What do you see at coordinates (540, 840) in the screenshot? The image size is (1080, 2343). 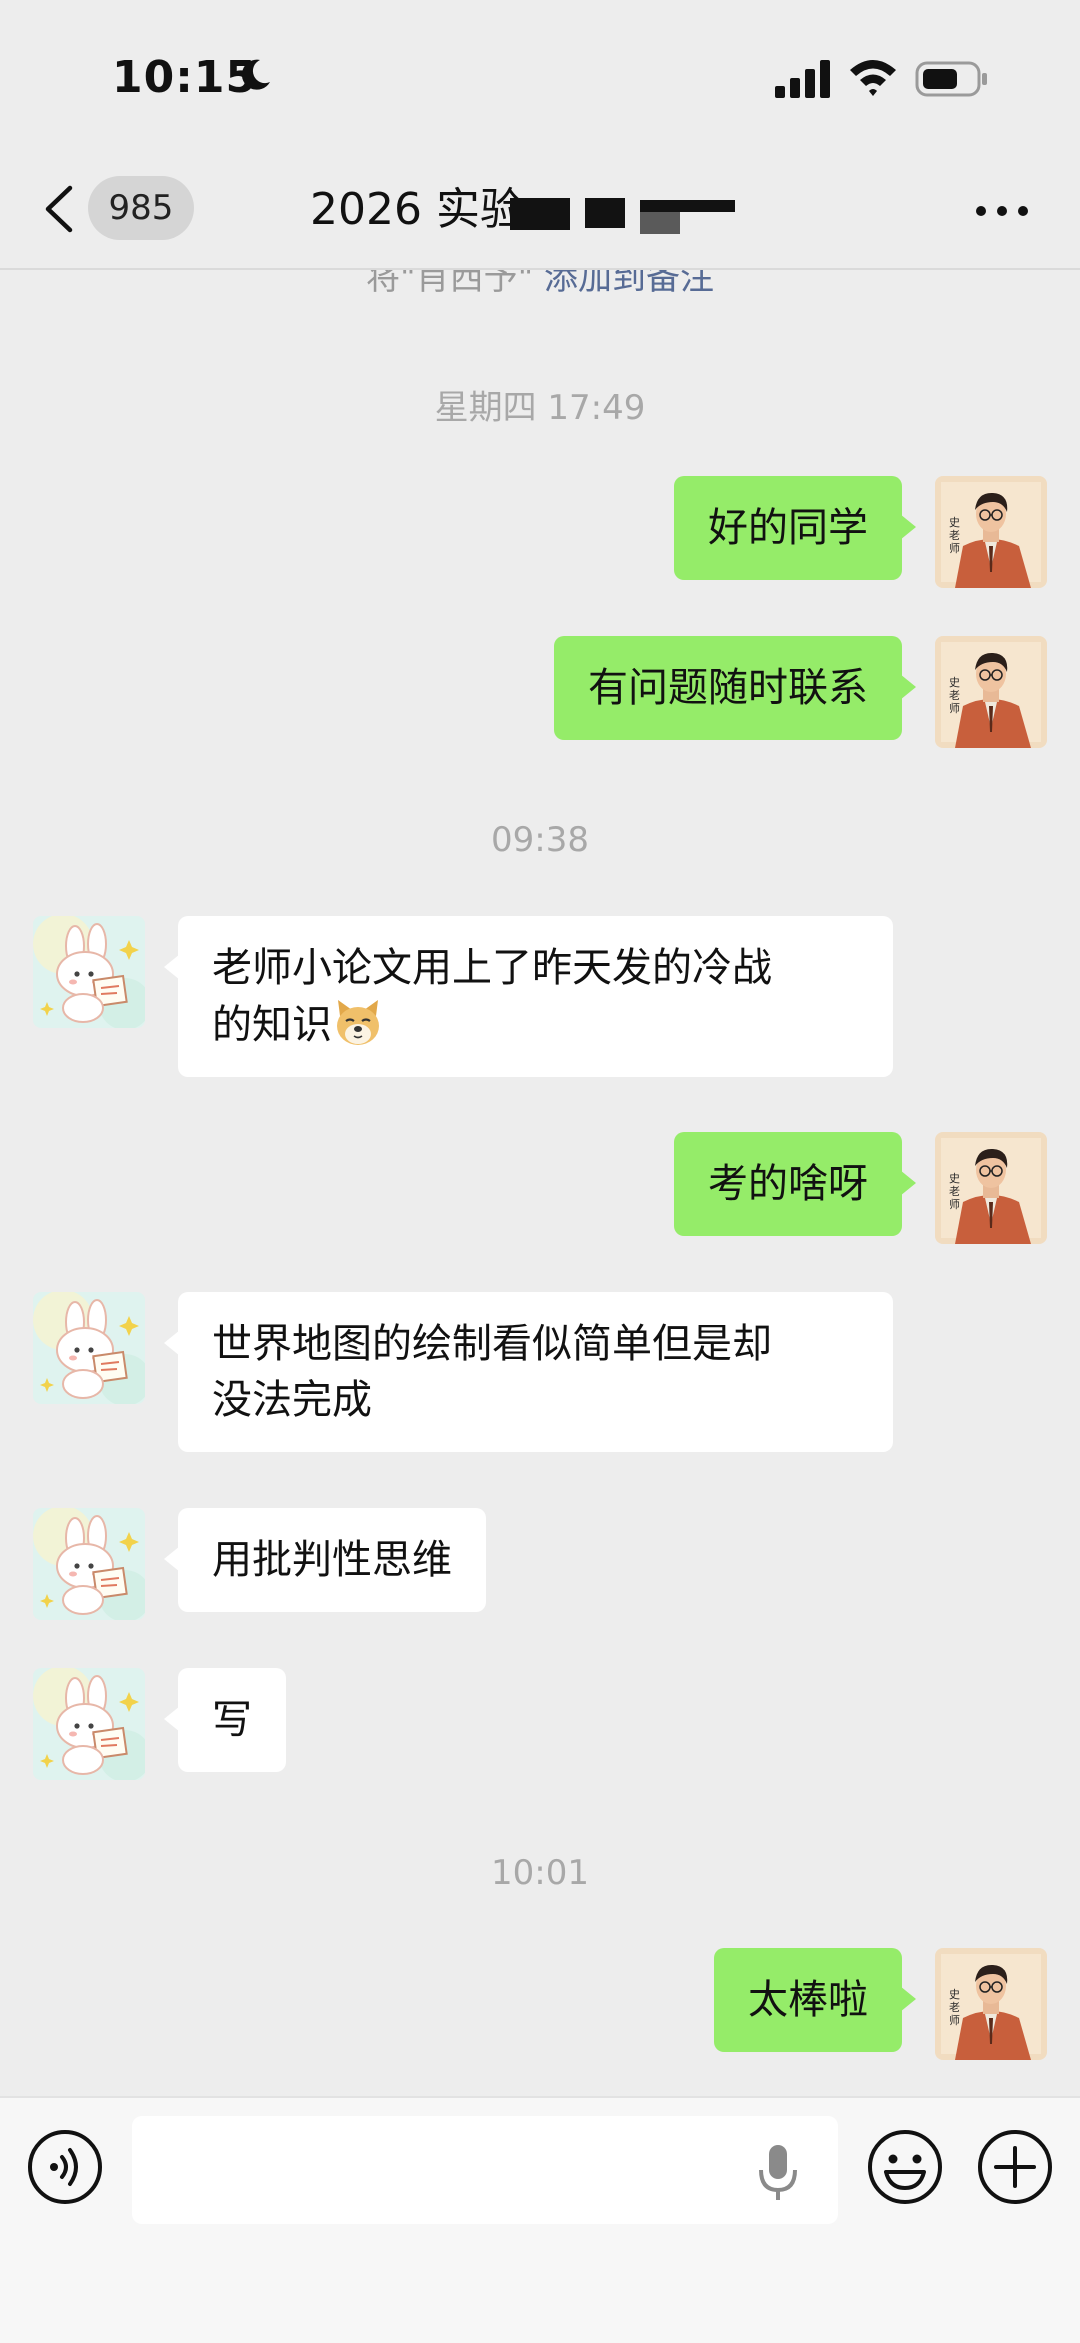 I see `timestamp: 09:38` at bounding box center [540, 840].